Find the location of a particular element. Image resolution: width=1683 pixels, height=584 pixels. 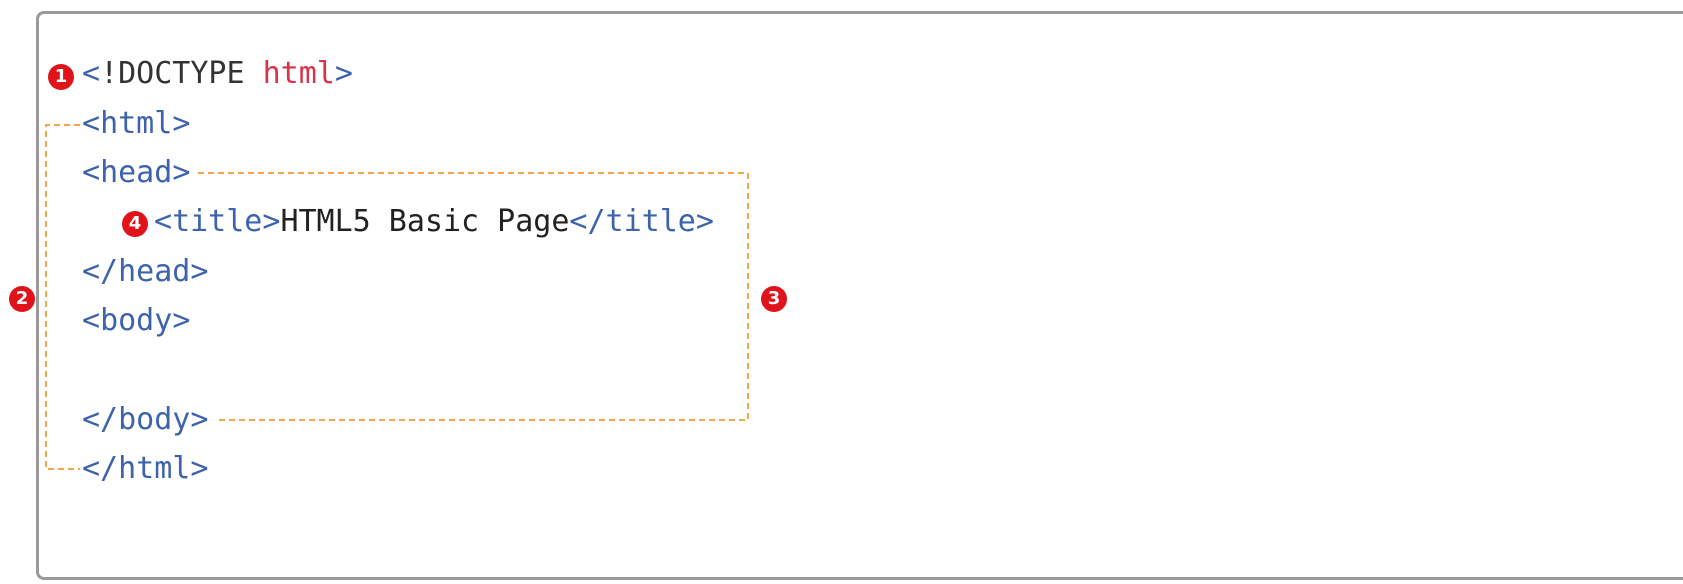

code-line-body-close: </body> is located at coordinates (145, 420).